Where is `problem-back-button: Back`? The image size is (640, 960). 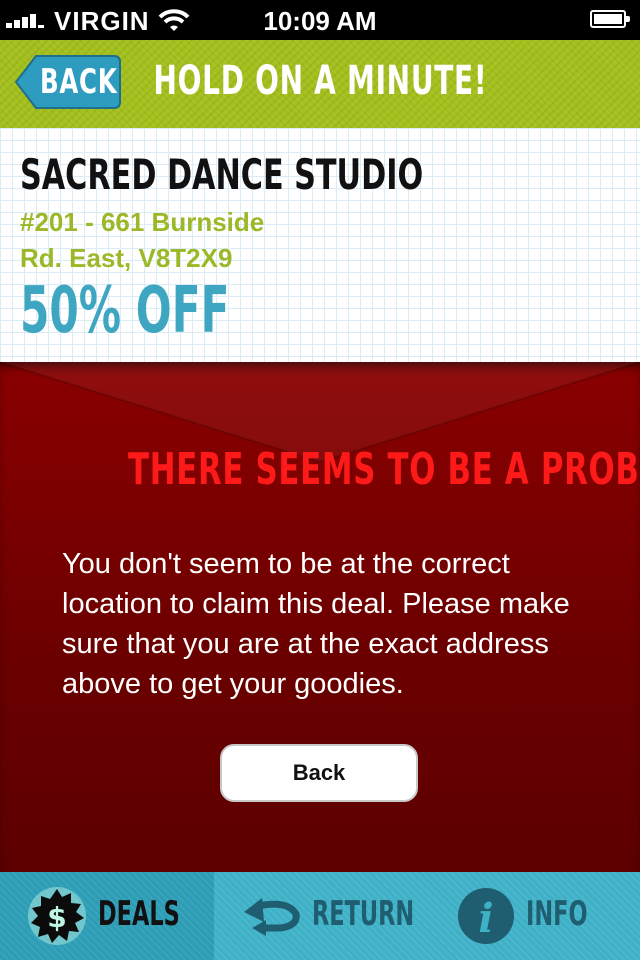 problem-back-button: Back is located at coordinates (319, 773).